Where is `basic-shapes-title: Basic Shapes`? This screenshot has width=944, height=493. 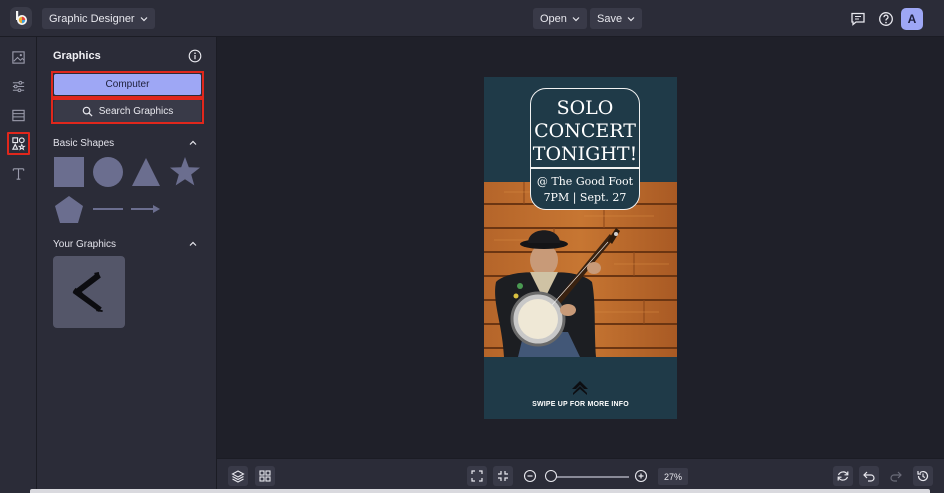
basic-shapes-title: Basic Shapes is located at coordinates (84, 143).